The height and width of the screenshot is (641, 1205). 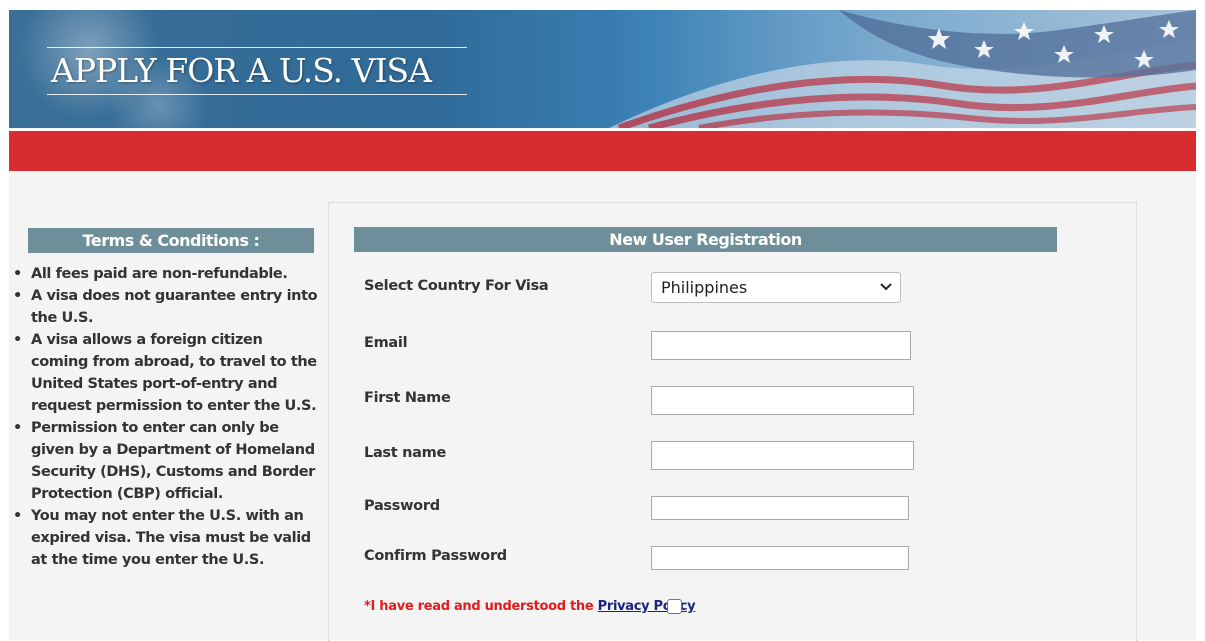 What do you see at coordinates (886, 287) in the screenshot?
I see `chevron-down-icon` at bounding box center [886, 287].